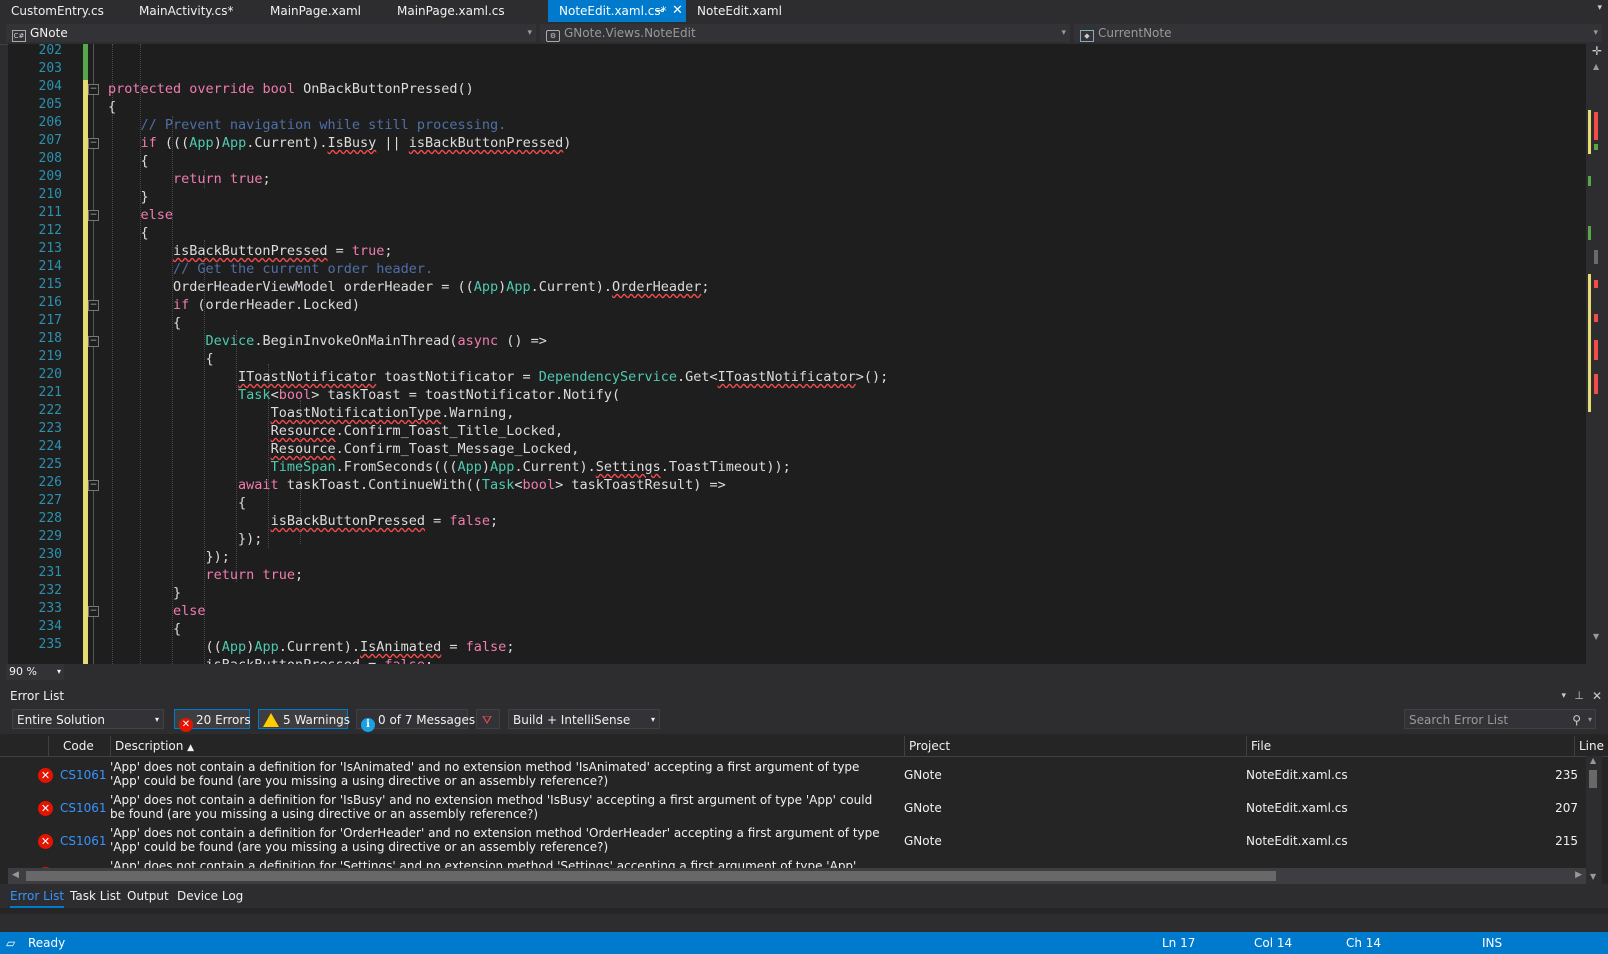  What do you see at coordinates (1597, 354) in the screenshot?
I see `editor-vertical-scrollbar: ✛ ▲ ▼` at bounding box center [1597, 354].